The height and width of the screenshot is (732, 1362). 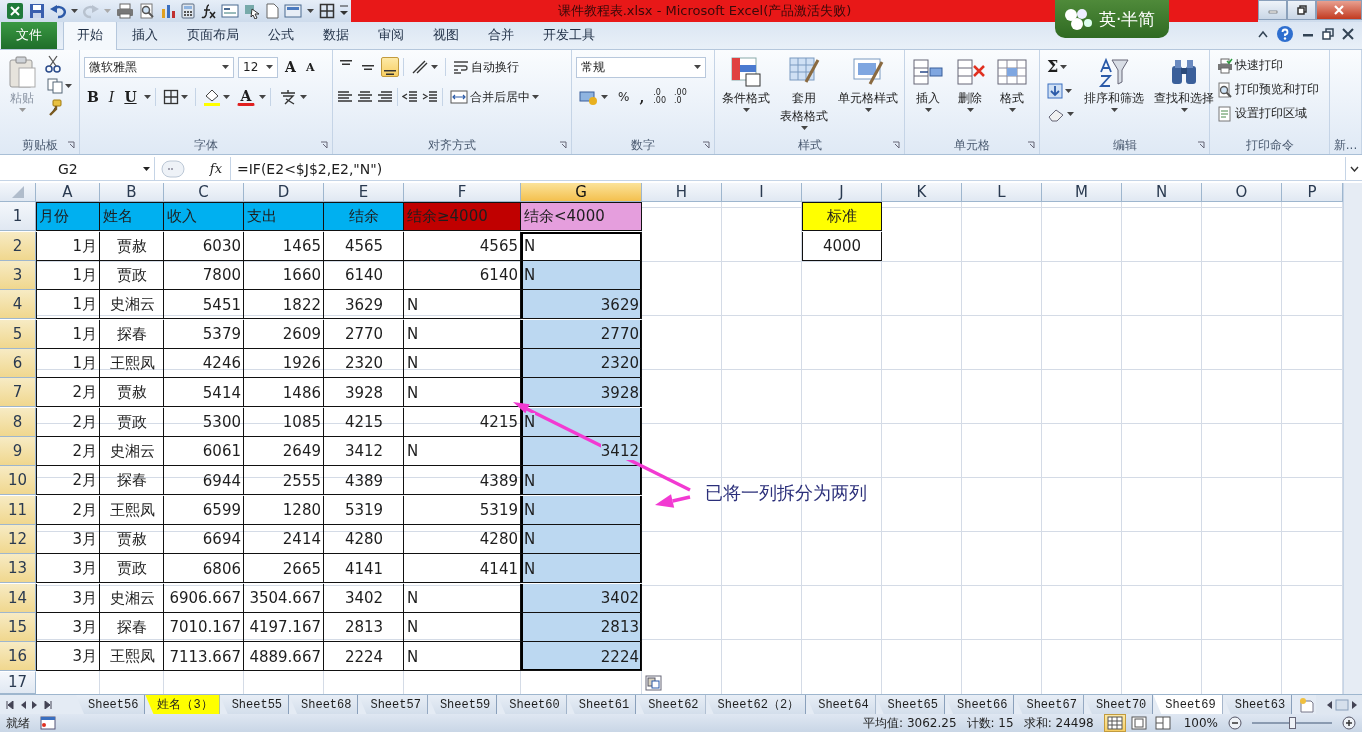 What do you see at coordinates (18, 598) in the screenshot?
I see `row-header: 14` at bounding box center [18, 598].